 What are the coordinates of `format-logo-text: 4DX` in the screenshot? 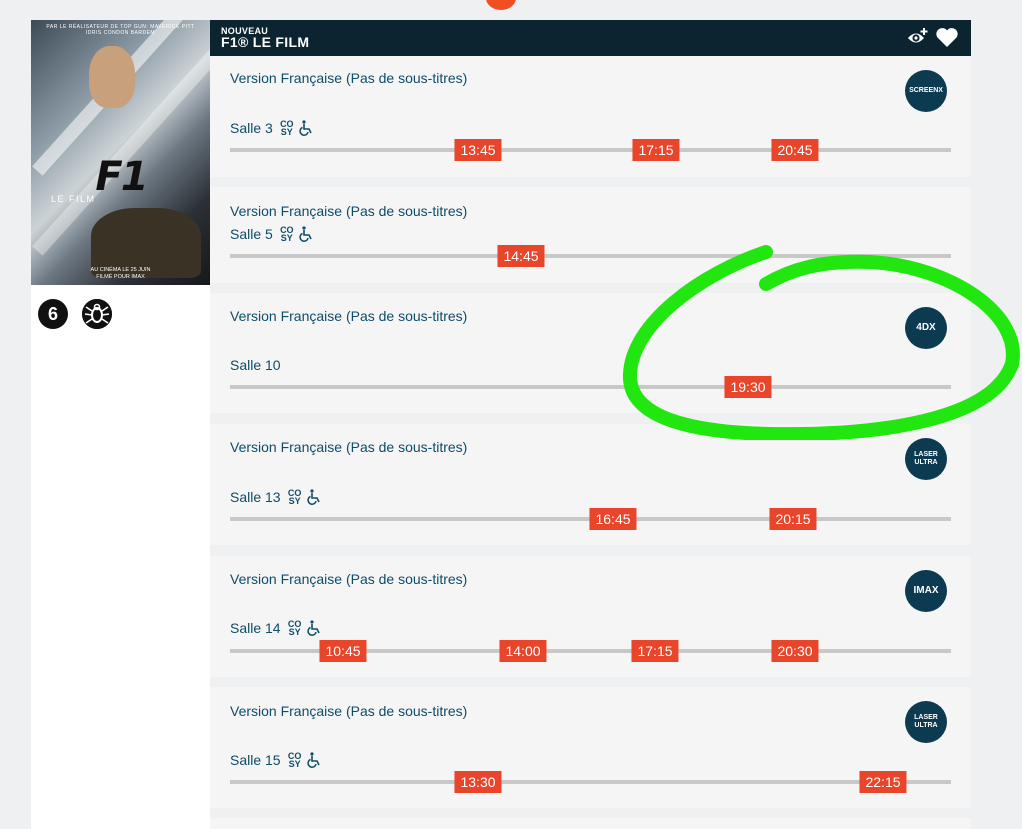 It's located at (926, 327).